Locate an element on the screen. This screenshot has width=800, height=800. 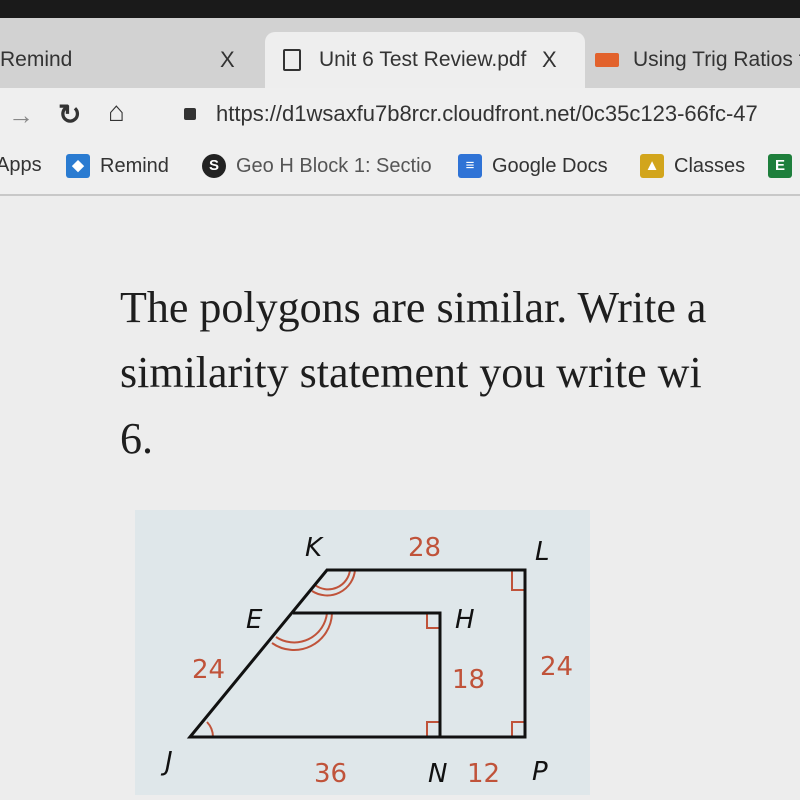
question-number: 6. is located at coordinates (136, 438).